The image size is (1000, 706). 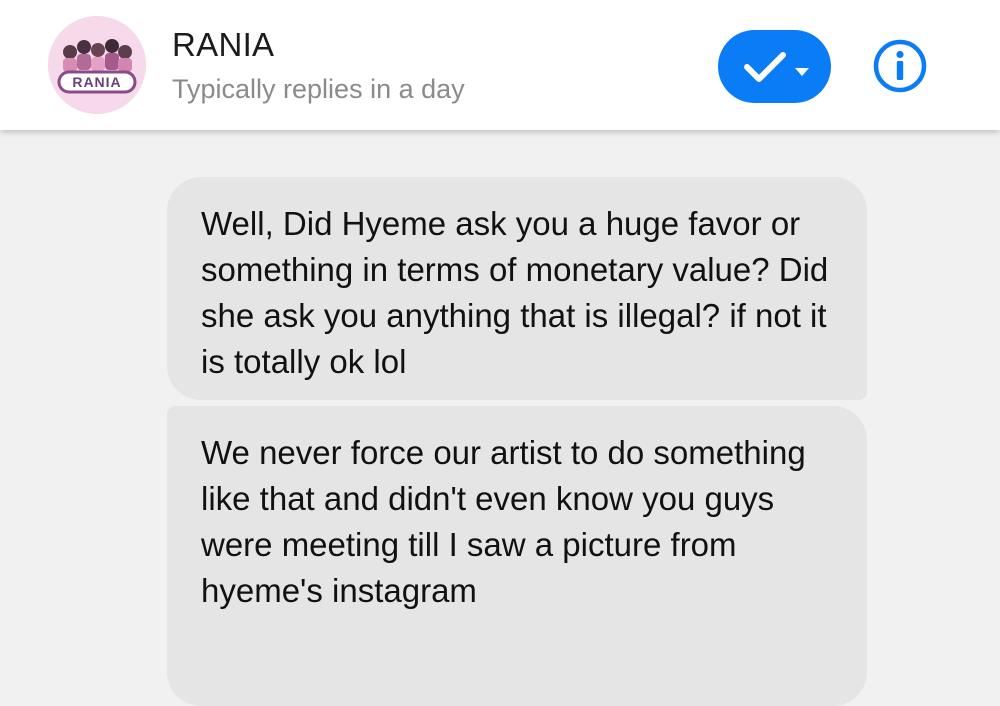 I want to click on rania-logo-image: RANIA, so click(x=97, y=65).